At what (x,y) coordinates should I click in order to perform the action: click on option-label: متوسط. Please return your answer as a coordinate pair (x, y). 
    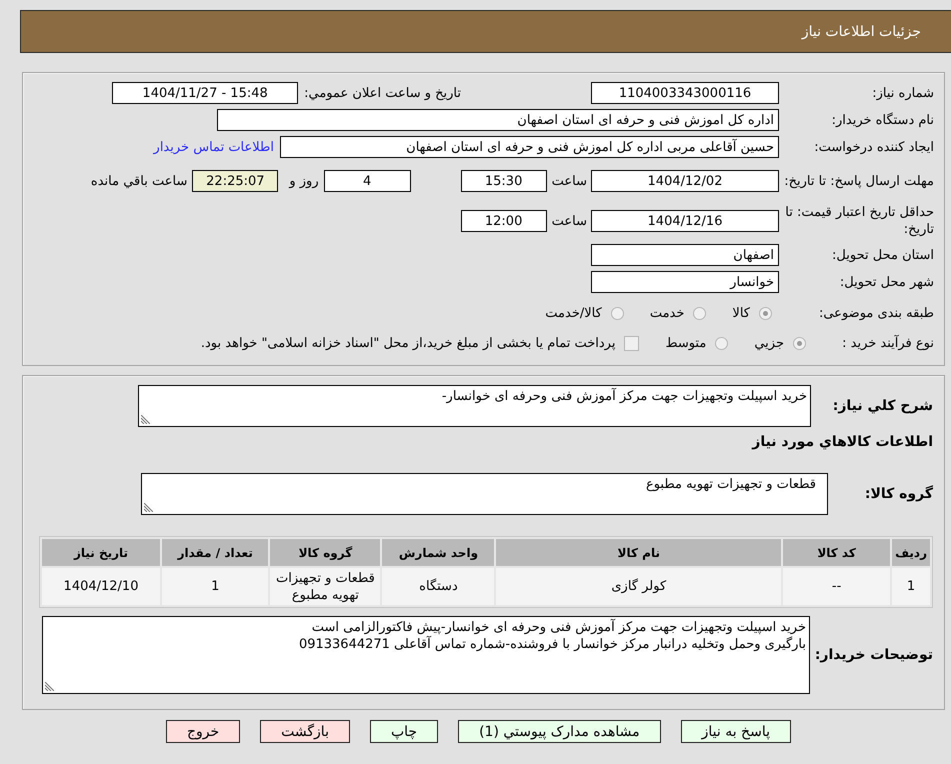
    Looking at the image, I should click on (685, 343).